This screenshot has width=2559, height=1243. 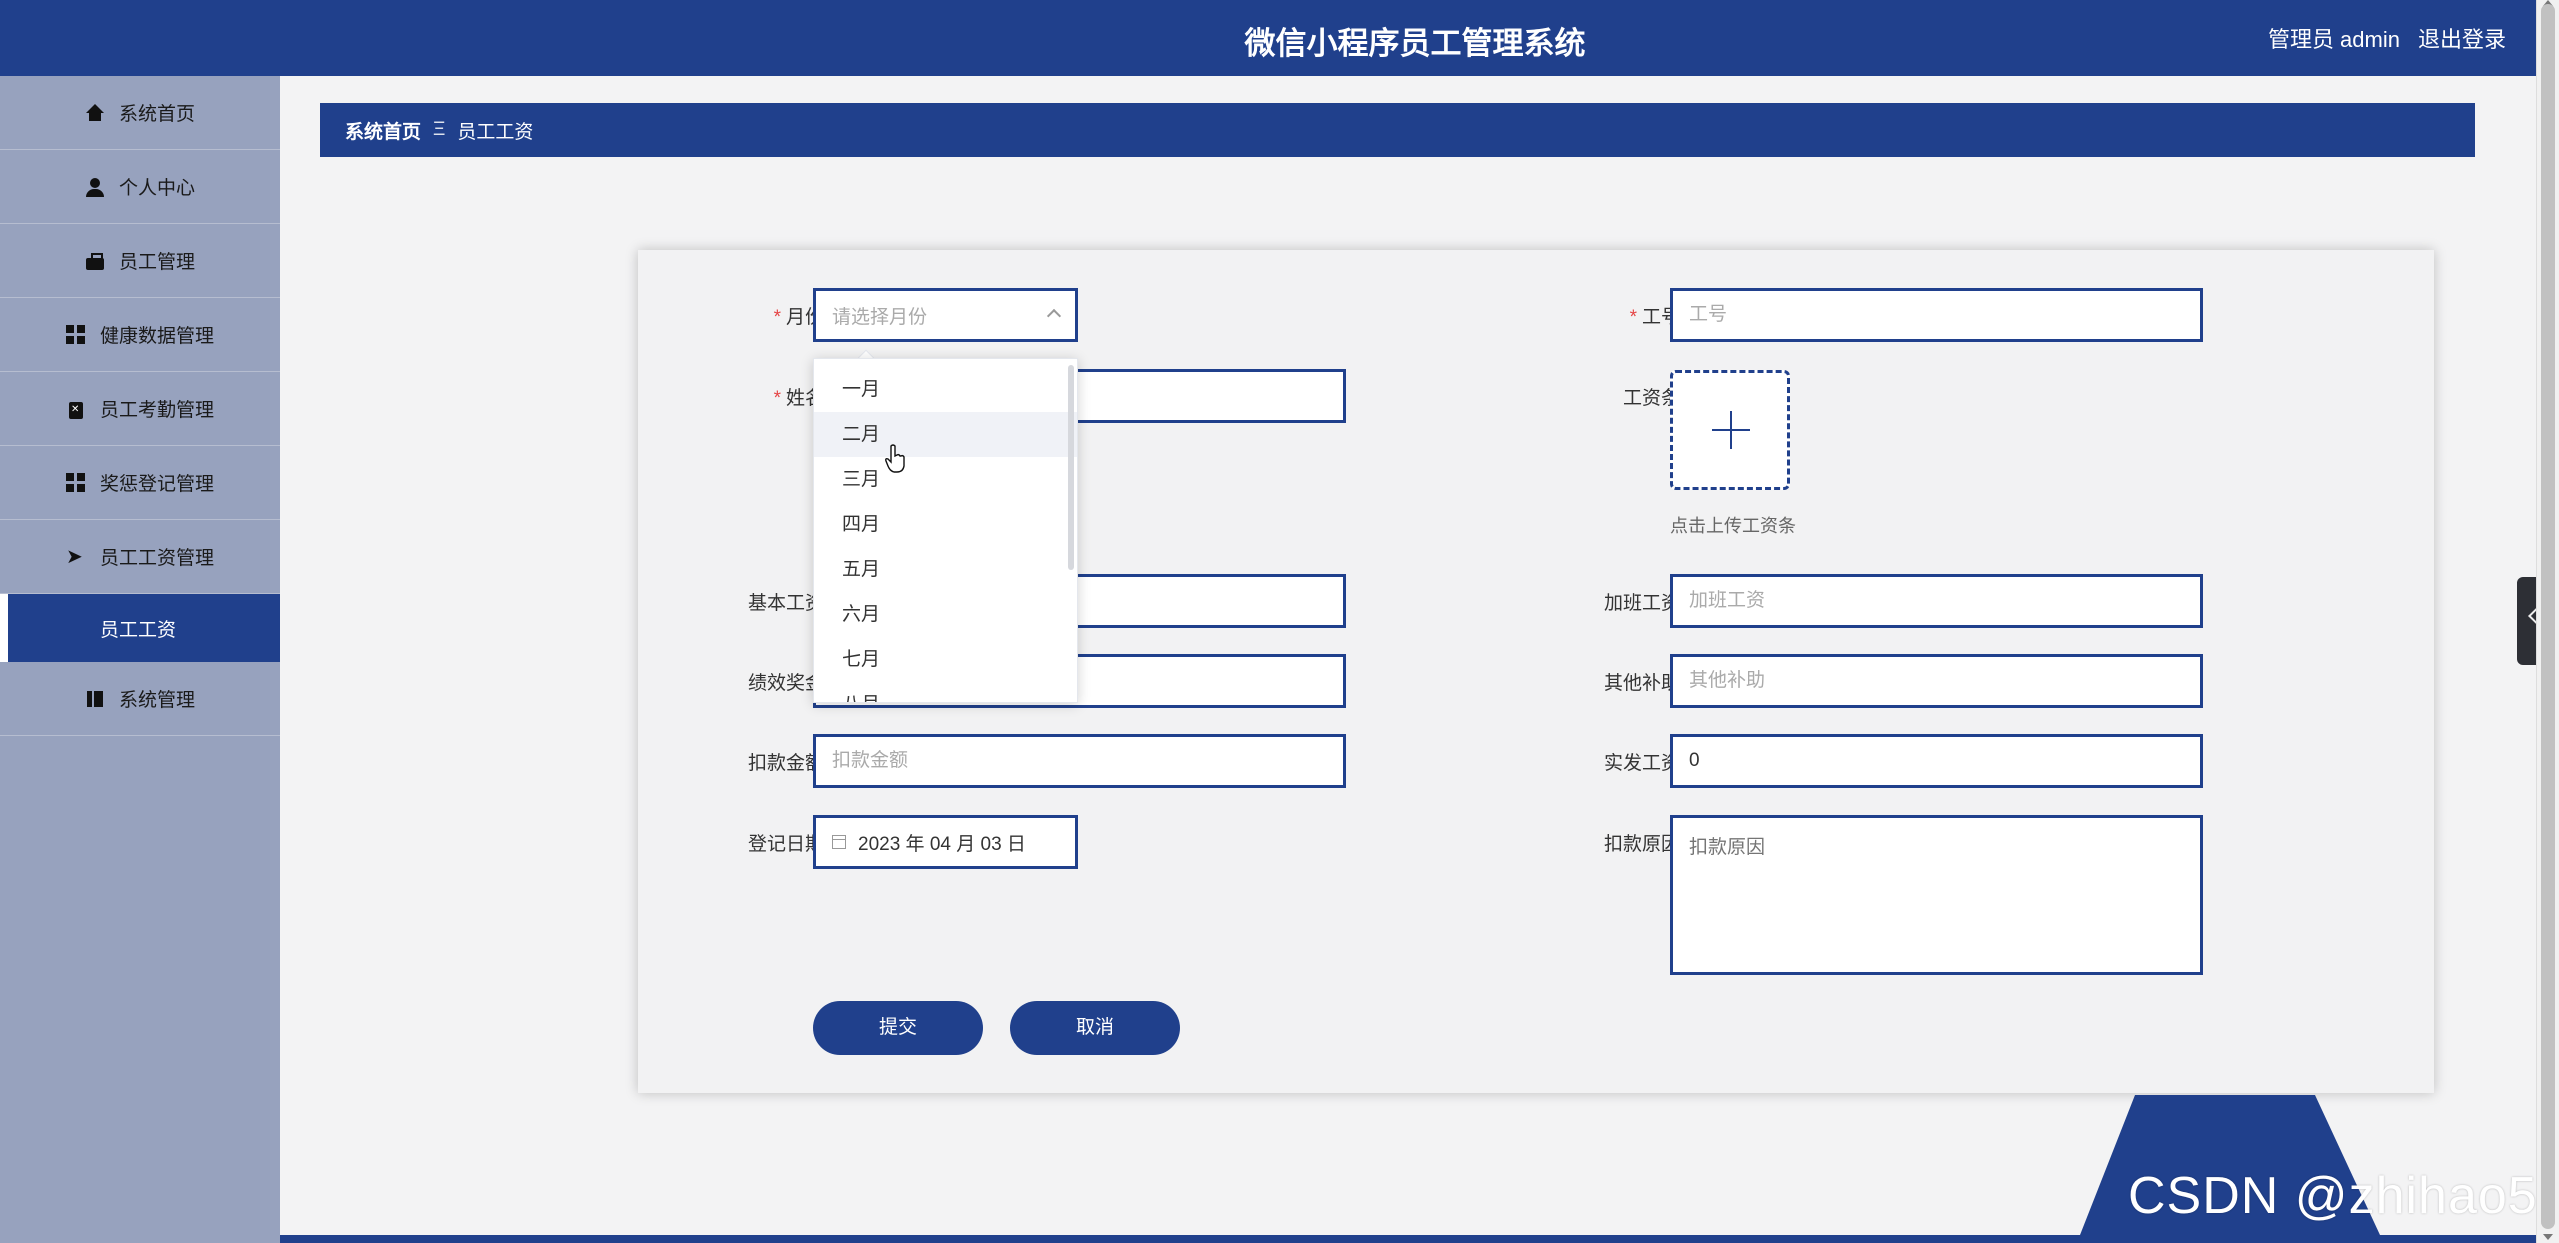 What do you see at coordinates (2333, 39) in the screenshot?
I see `admin-user-label: 管理员 admin` at bounding box center [2333, 39].